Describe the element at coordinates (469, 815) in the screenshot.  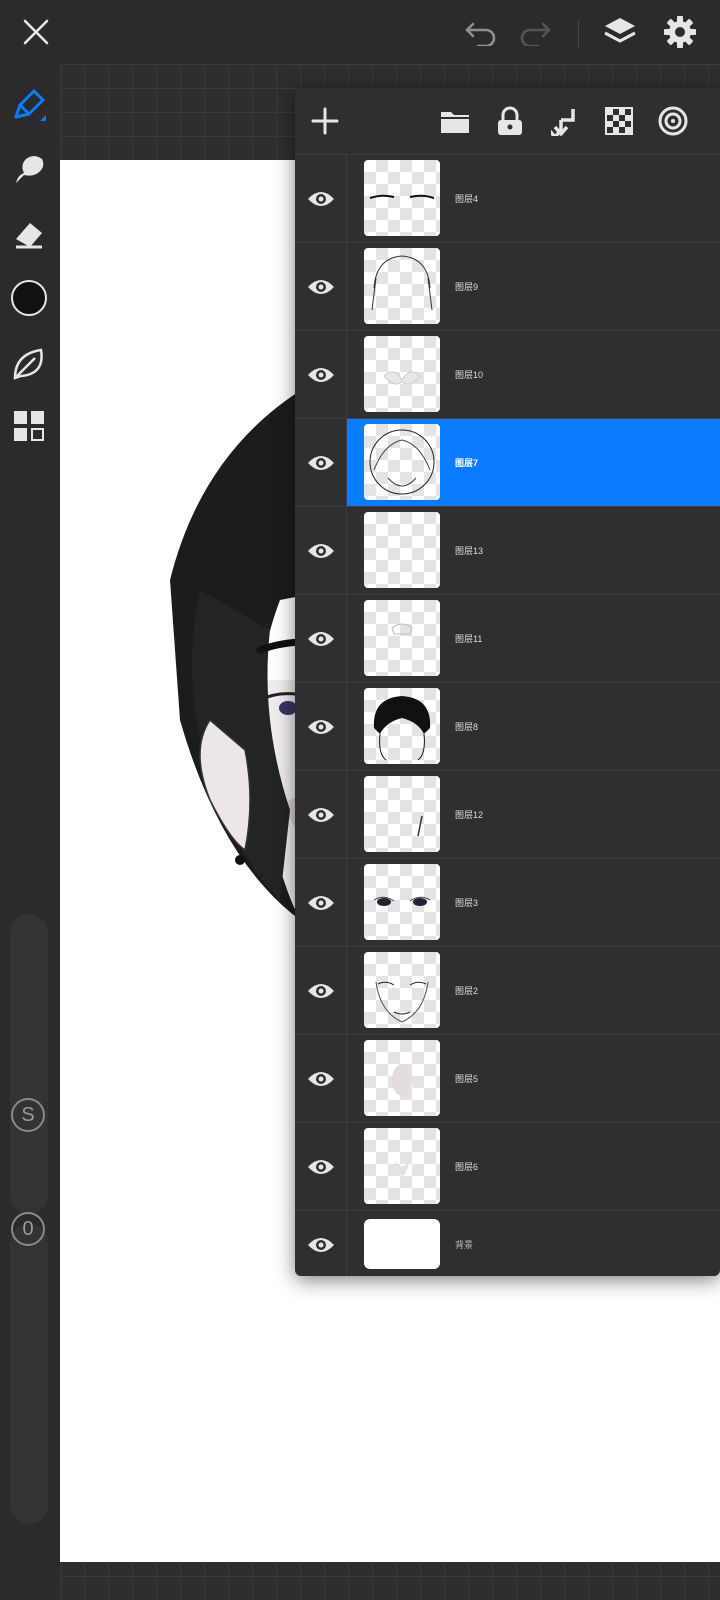
I see `layer-name: 图层12` at that location.